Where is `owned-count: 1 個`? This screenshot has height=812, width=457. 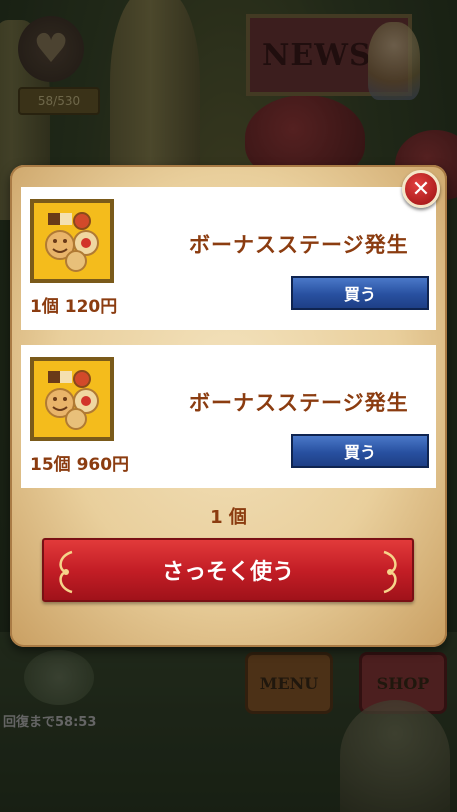 owned-count: 1 個 is located at coordinates (228, 517).